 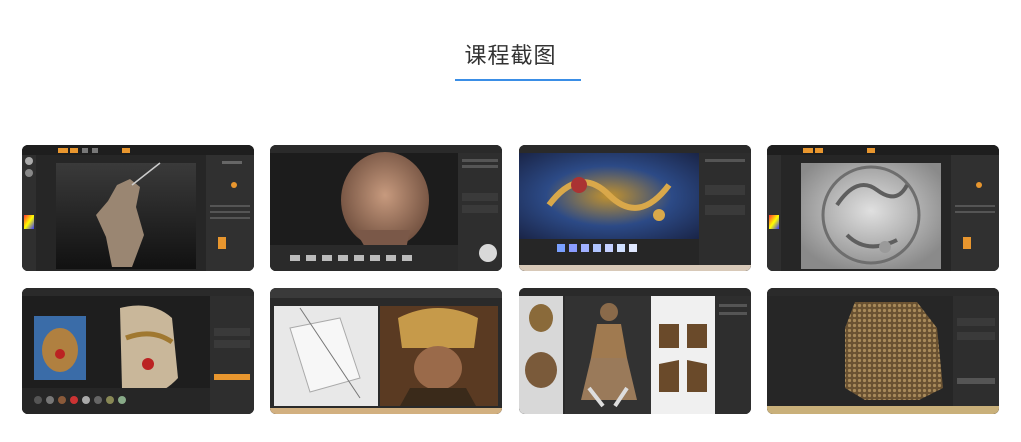 I want to click on screenshot-bald-head, so click(x=386, y=208).